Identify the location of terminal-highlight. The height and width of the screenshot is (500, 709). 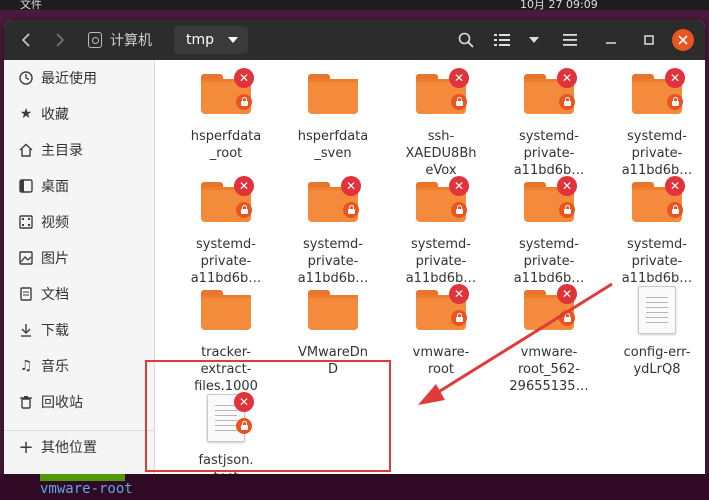
(82, 477).